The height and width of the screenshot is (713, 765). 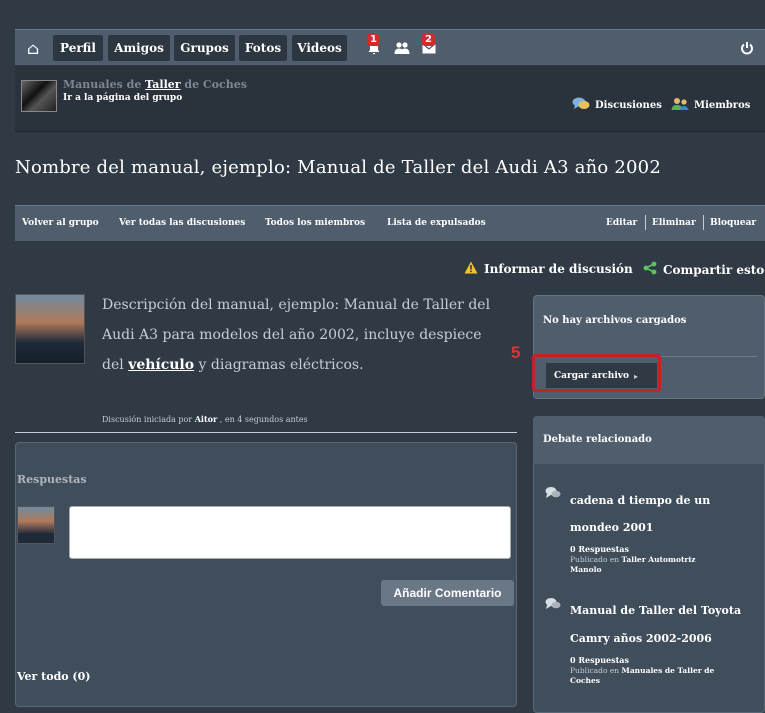 What do you see at coordinates (674, 223) in the screenshot?
I see `delete-link: Eliminar` at bounding box center [674, 223].